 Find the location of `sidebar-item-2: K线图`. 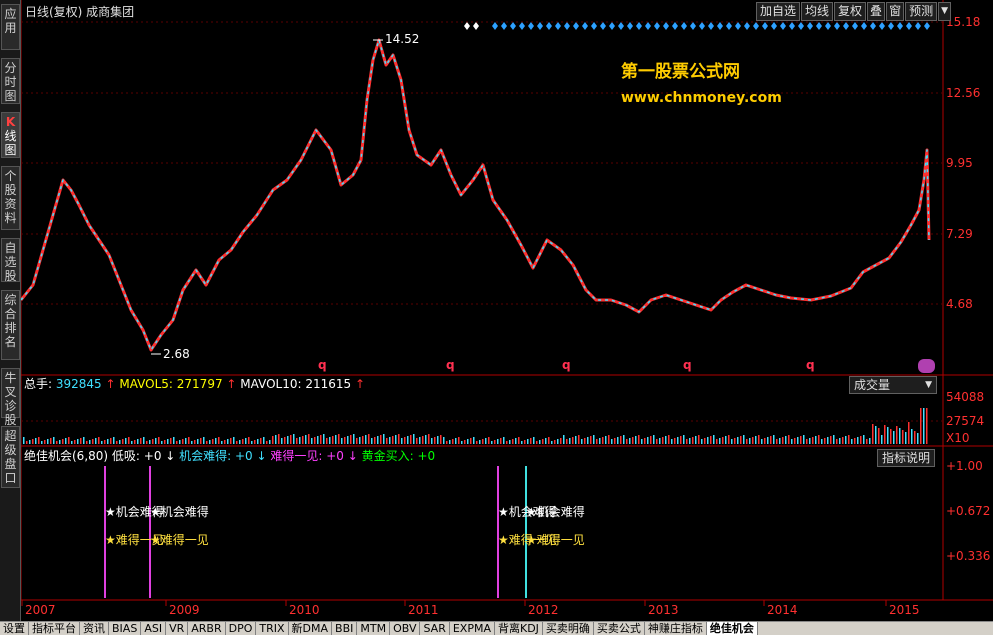

sidebar-item-2: K线图 is located at coordinates (10, 135).